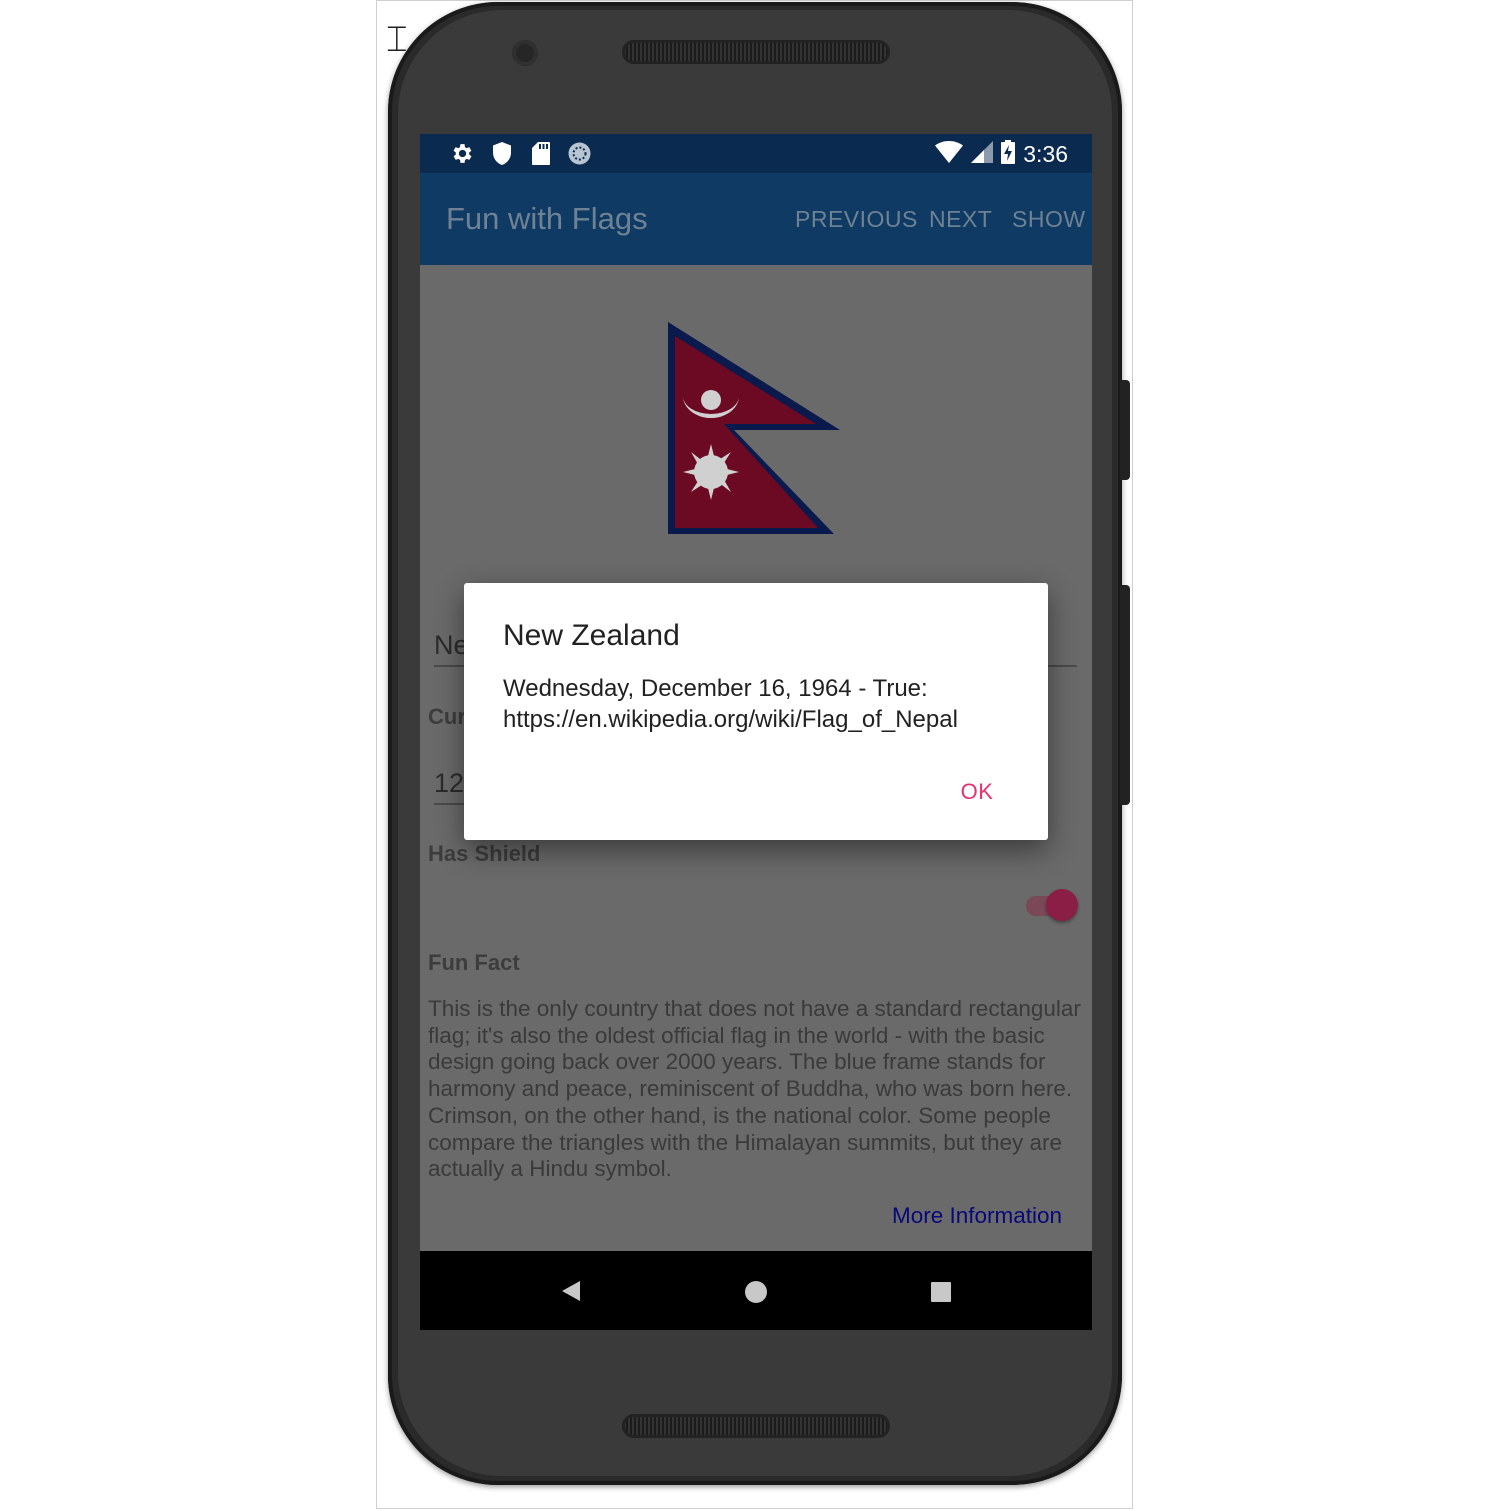  I want to click on power-button, so click(1125, 430).